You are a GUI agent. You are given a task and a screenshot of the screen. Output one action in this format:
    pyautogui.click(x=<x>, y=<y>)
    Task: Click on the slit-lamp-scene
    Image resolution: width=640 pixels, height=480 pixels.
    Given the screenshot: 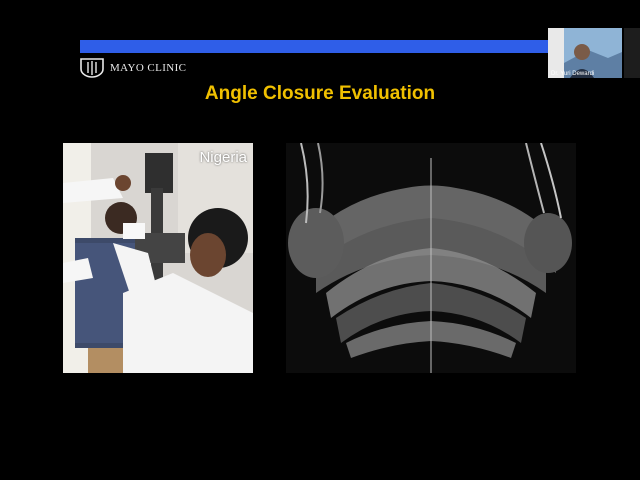 What is the action you would take?
    pyautogui.click(x=158, y=258)
    